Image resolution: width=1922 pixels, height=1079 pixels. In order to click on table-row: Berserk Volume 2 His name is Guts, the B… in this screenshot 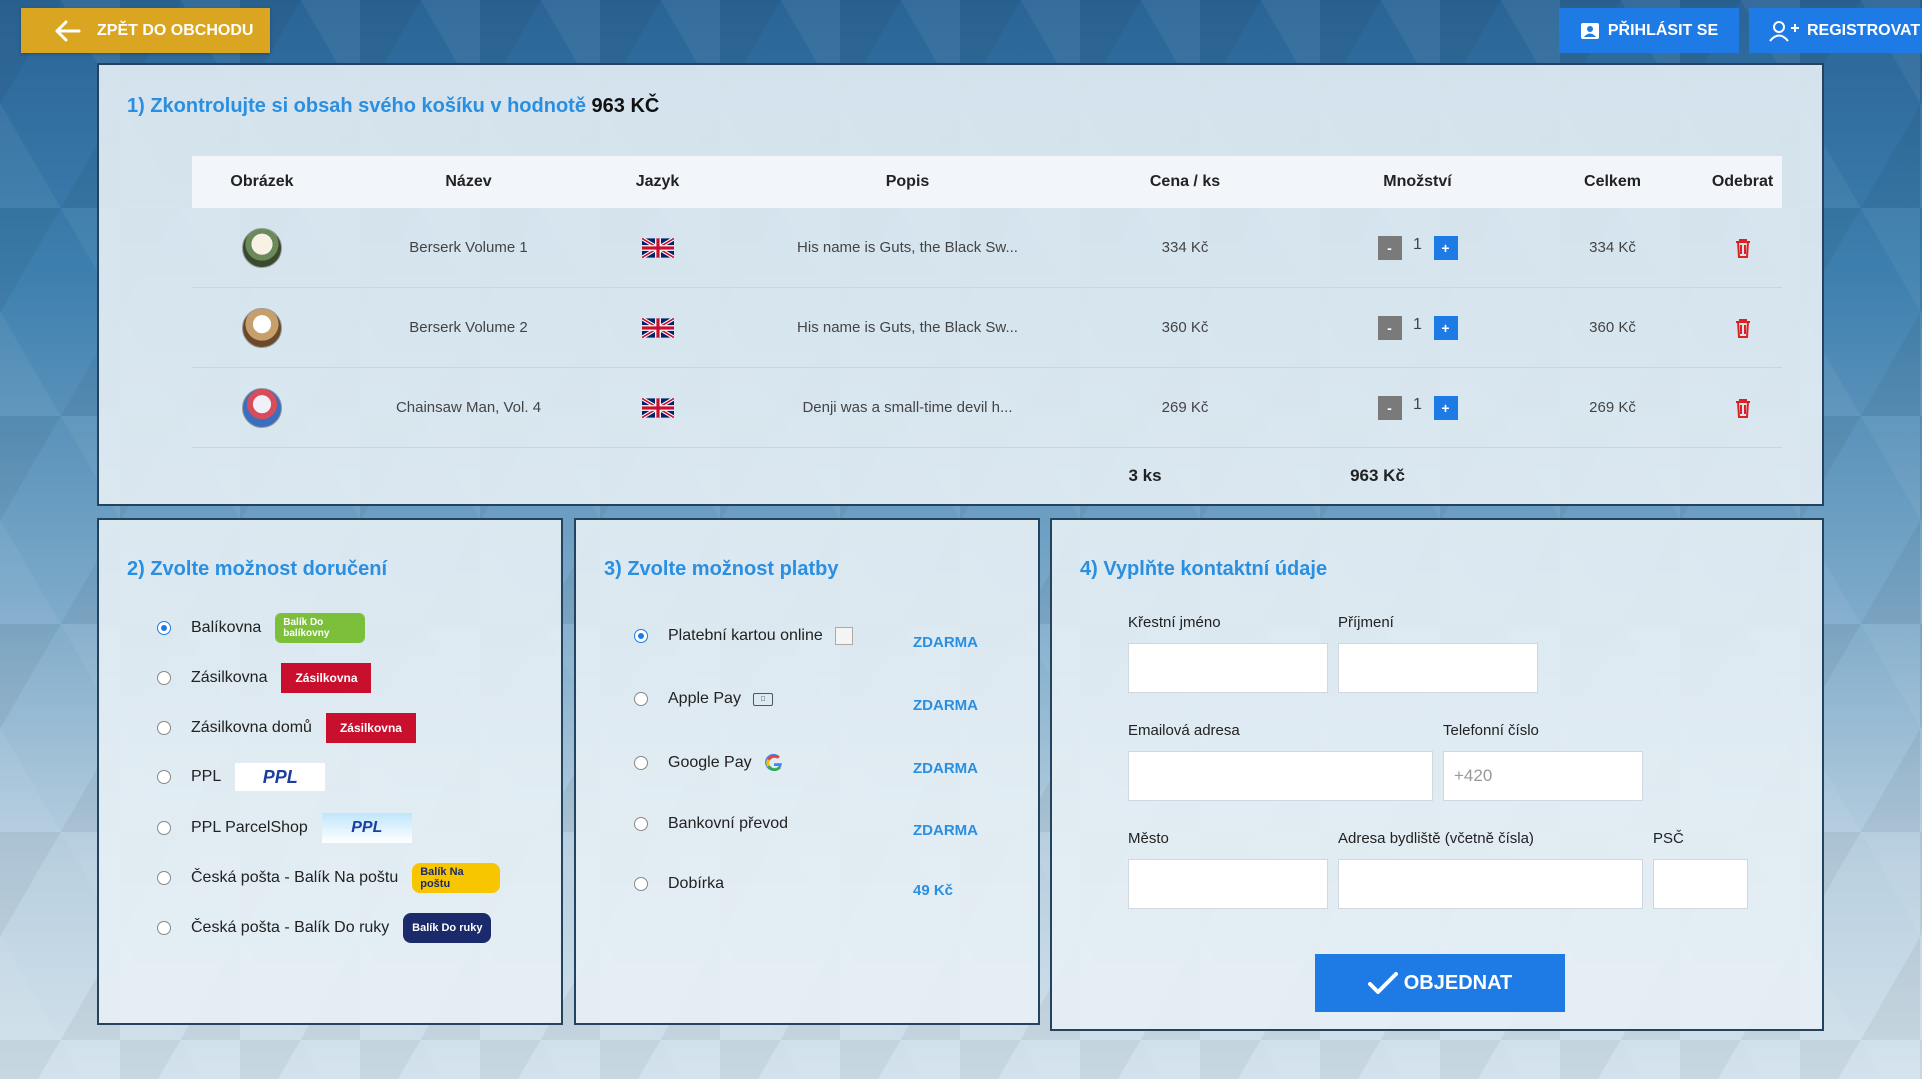, I will do `click(987, 328)`.